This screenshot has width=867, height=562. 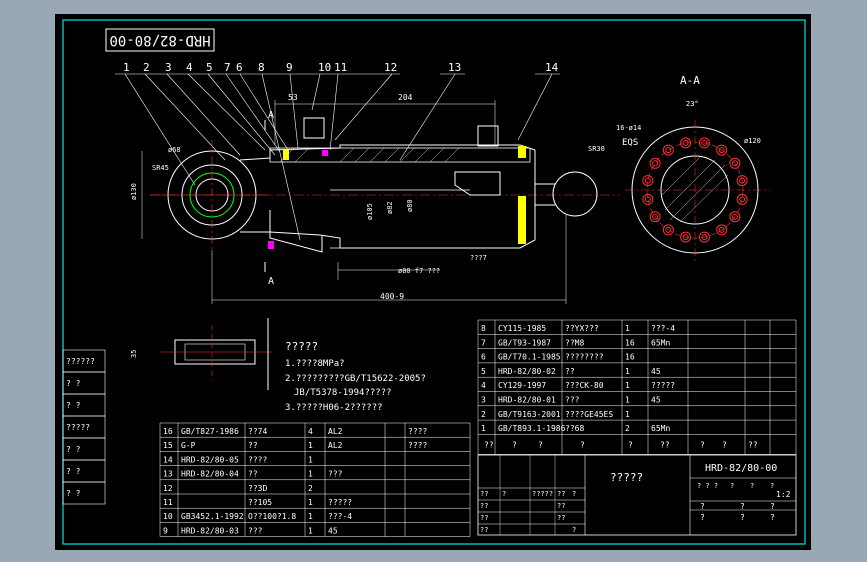 What do you see at coordinates (529, 357) in the screenshot?
I see `bom-cell: GB/T70.1-1985` at bounding box center [529, 357].